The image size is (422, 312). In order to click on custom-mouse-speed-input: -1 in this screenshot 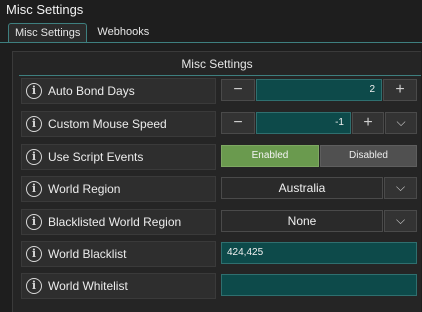, I will do `click(303, 123)`.